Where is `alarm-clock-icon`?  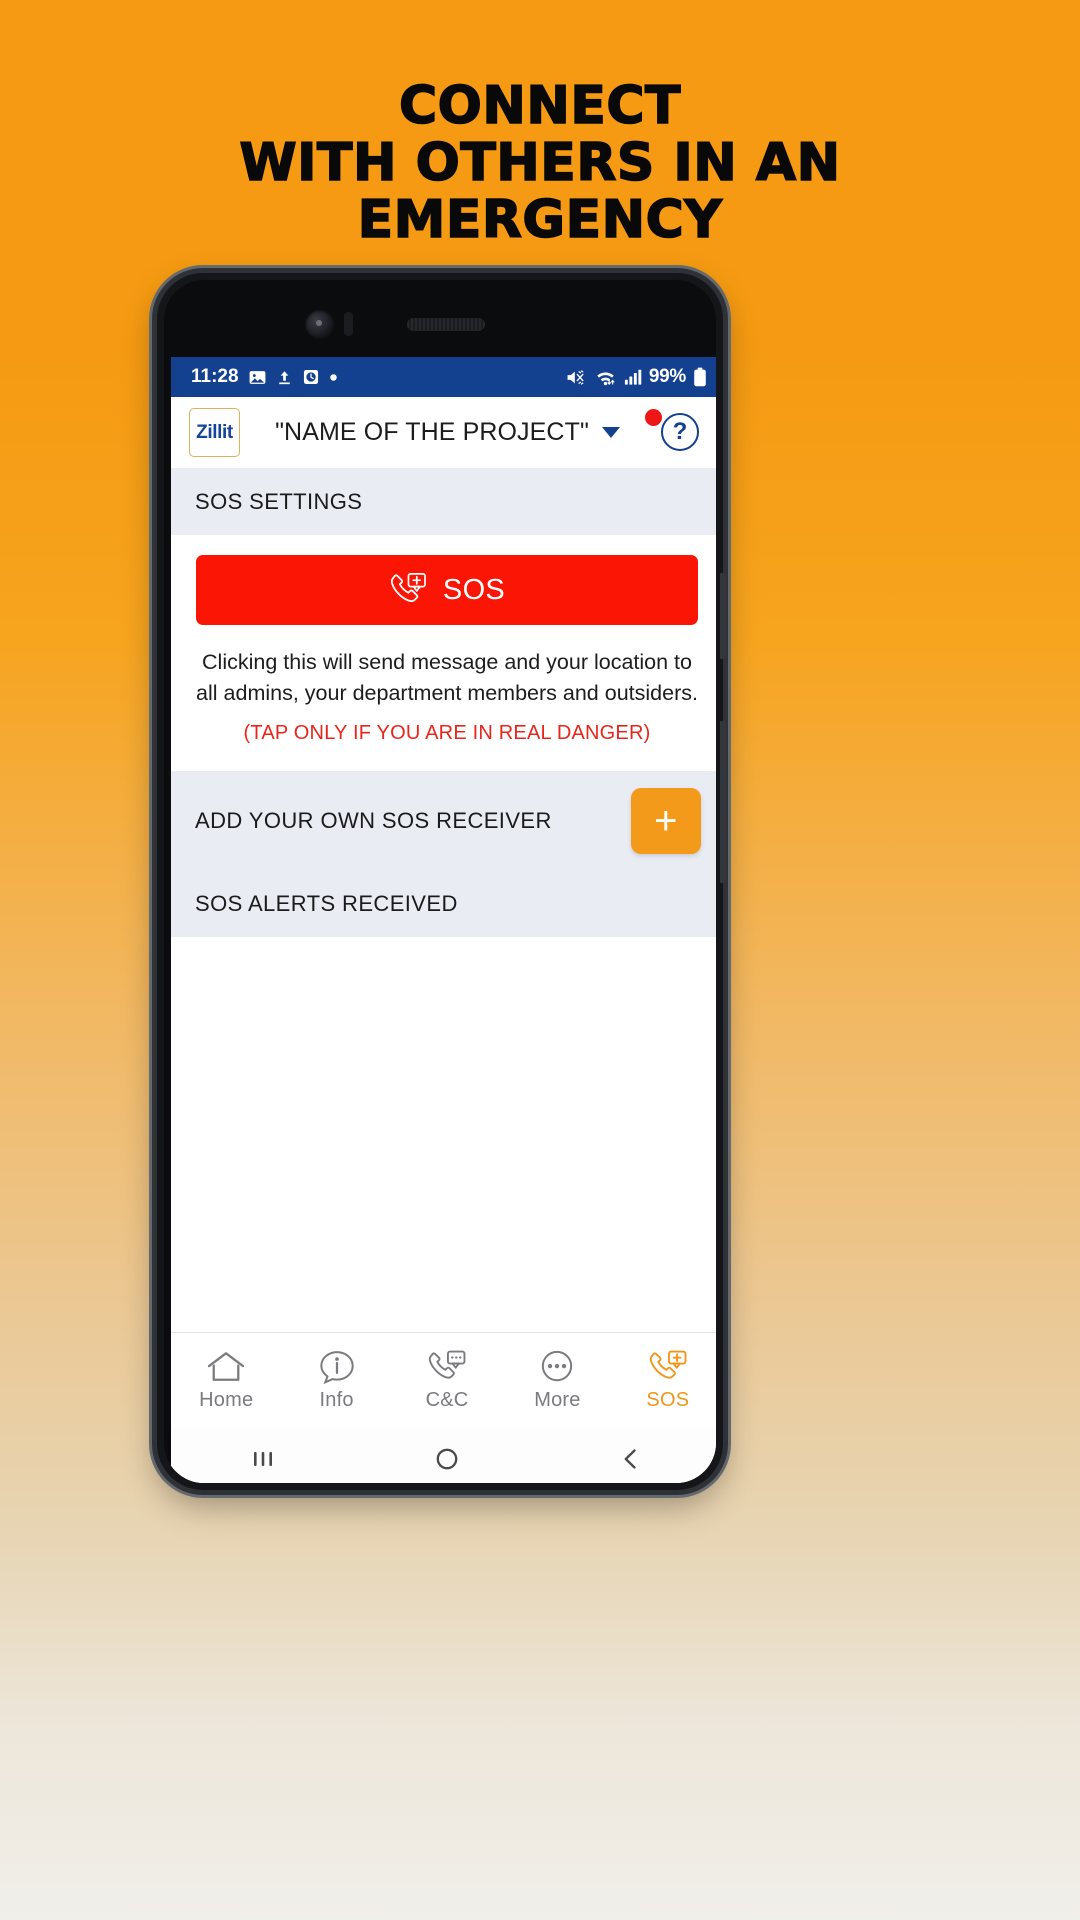
alarm-clock-icon is located at coordinates (311, 377).